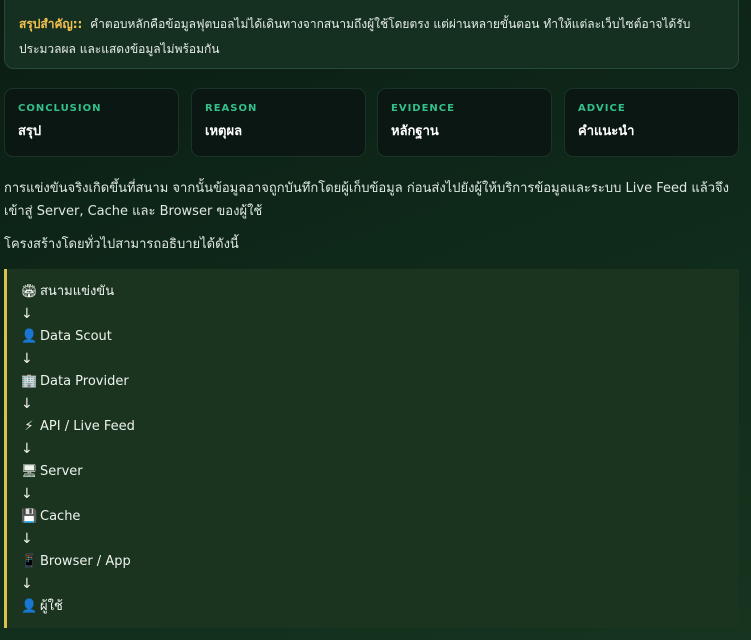  What do you see at coordinates (121, 244) in the screenshot?
I see `structure-intro: โครงสร้างโดยทั่วไปสามารถอธิบายได้ดังนี้` at bounding box center [121, 244].